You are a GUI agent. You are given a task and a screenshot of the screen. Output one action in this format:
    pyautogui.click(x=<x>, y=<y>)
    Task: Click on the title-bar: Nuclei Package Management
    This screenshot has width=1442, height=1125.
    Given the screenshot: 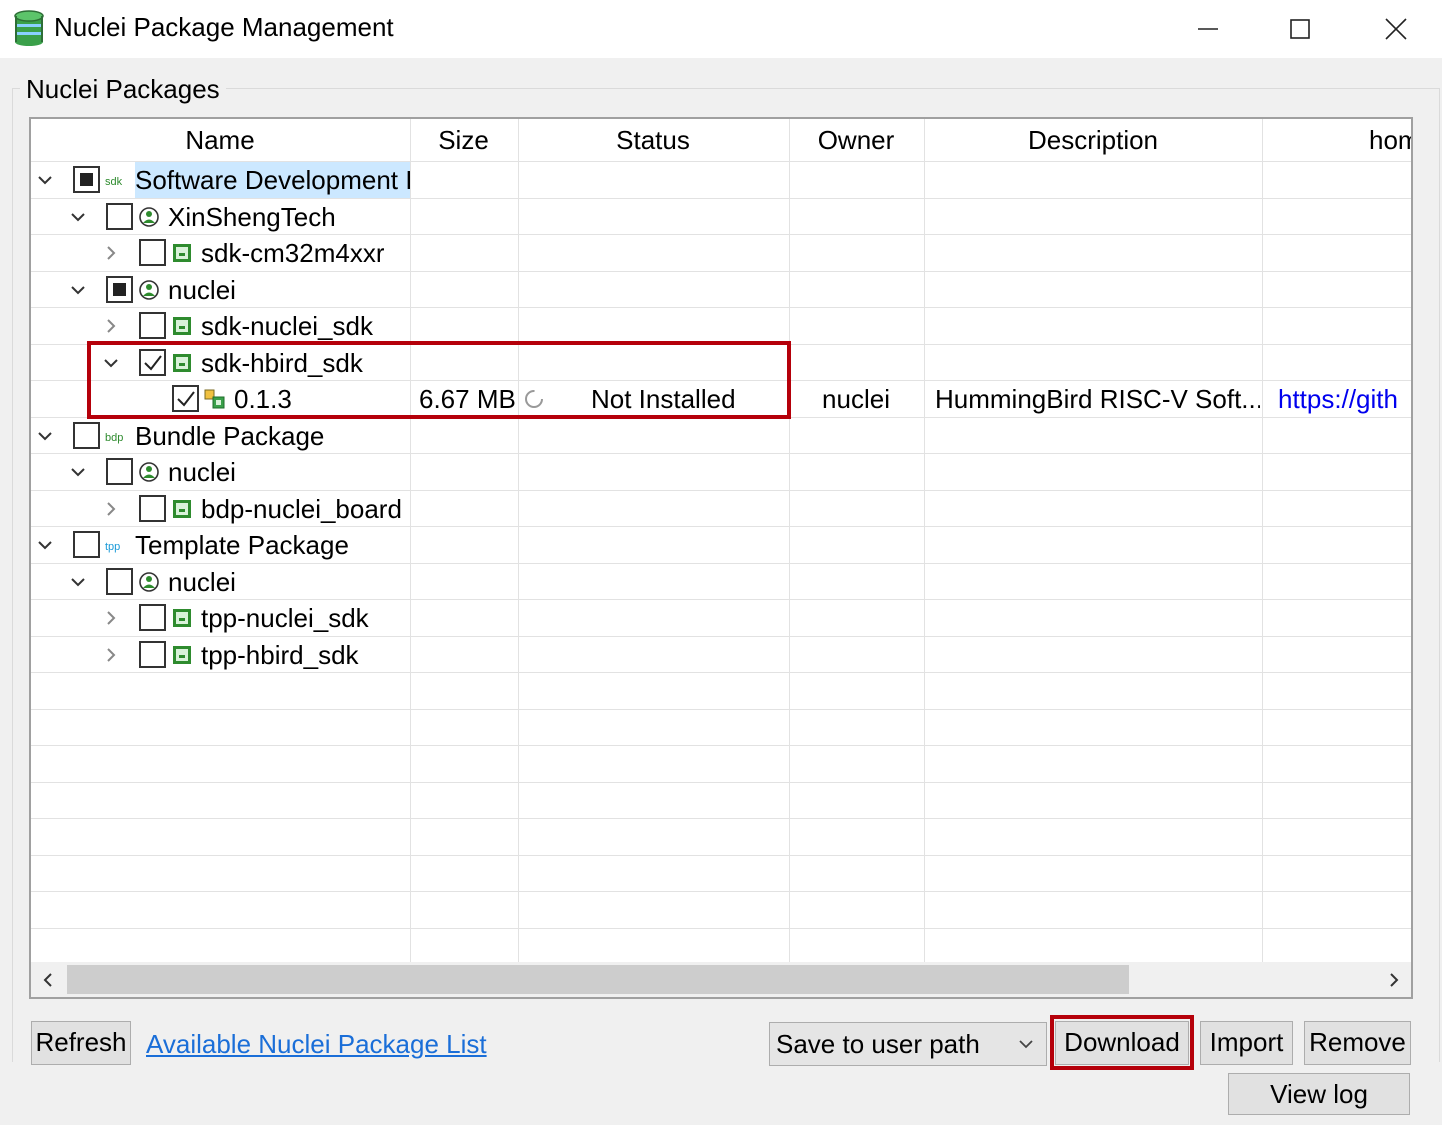 What is the action you would take?
    pyautogui.click(x=721, y=29)
    